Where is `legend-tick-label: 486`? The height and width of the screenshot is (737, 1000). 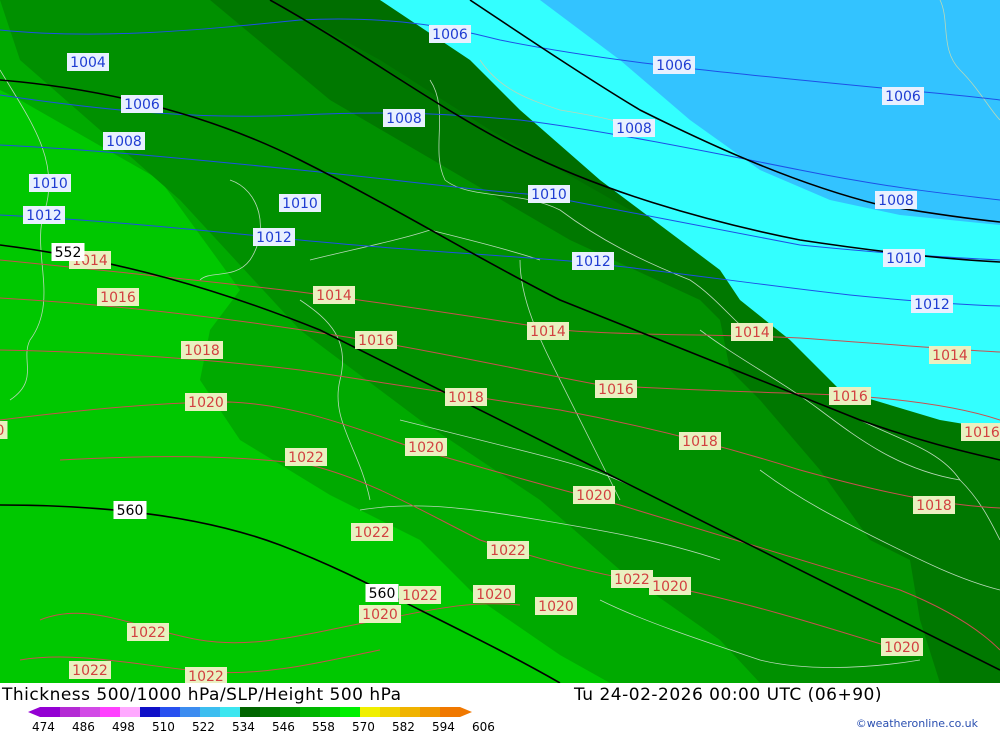
legend-tick-label: 486 is located at coordinates (83, 726).